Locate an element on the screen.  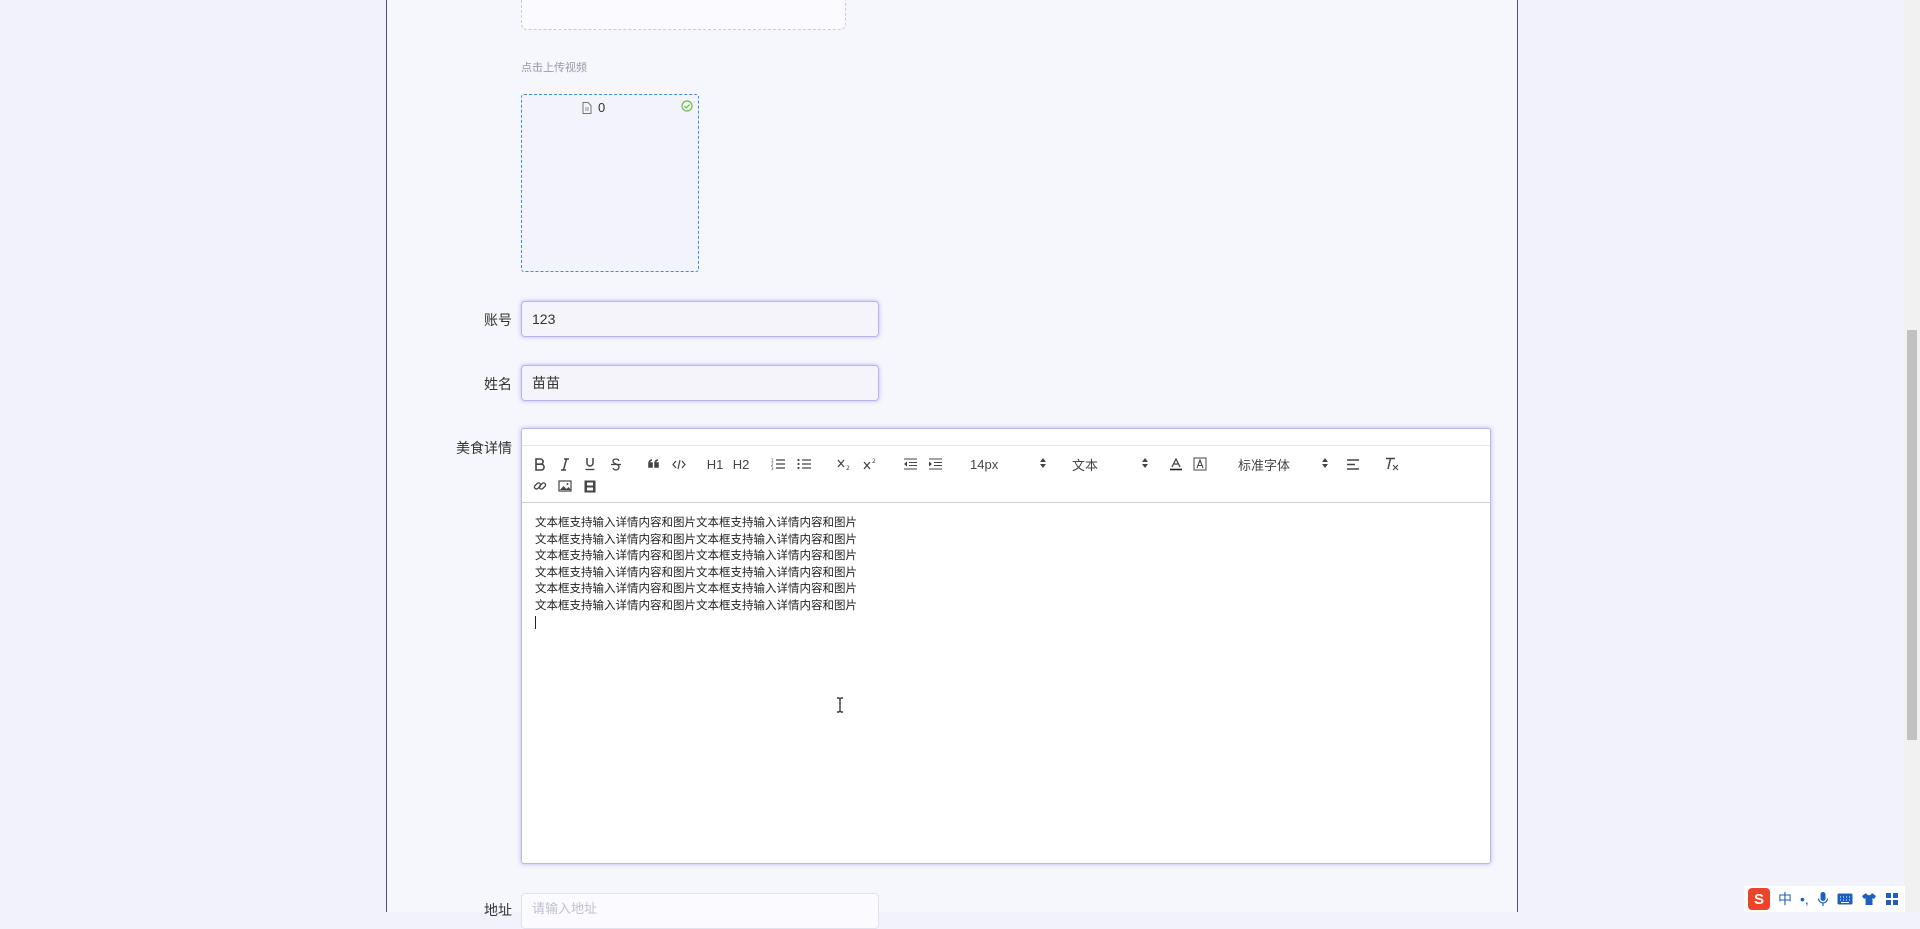
editor-toolbar: H1 H2 123 2 2 14px 文本 标准字体 is located at coordinates (1006, 474).